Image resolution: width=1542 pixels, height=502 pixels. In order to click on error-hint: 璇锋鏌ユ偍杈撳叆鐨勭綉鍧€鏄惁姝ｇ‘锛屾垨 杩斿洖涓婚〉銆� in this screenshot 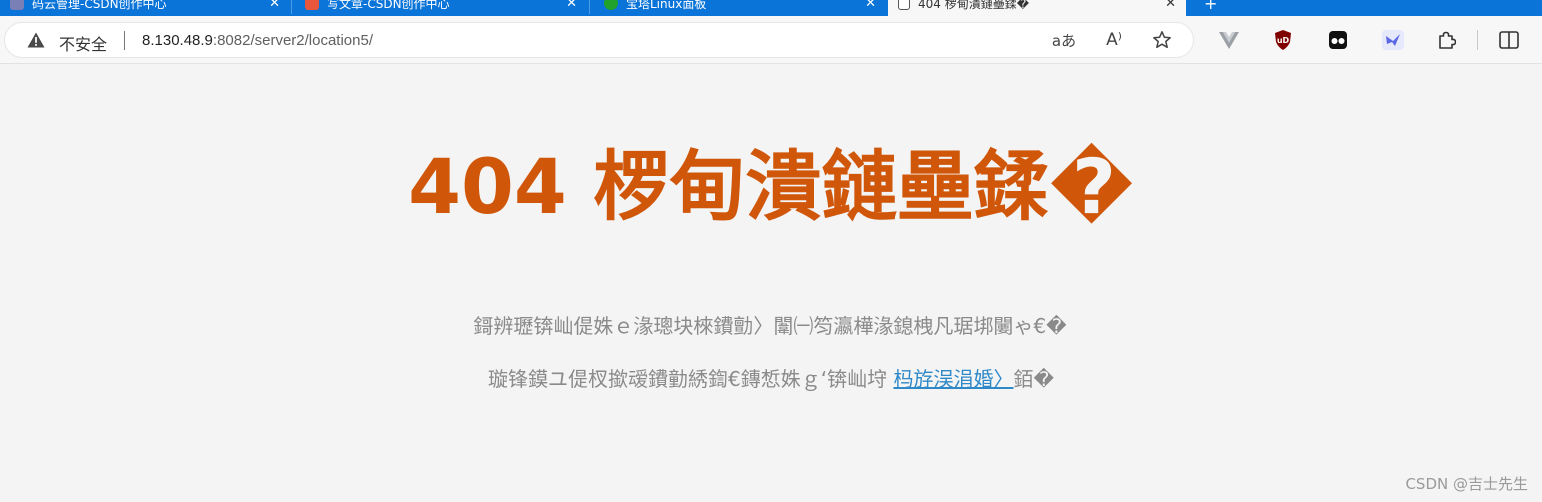, I will do `click(771, 377)`.